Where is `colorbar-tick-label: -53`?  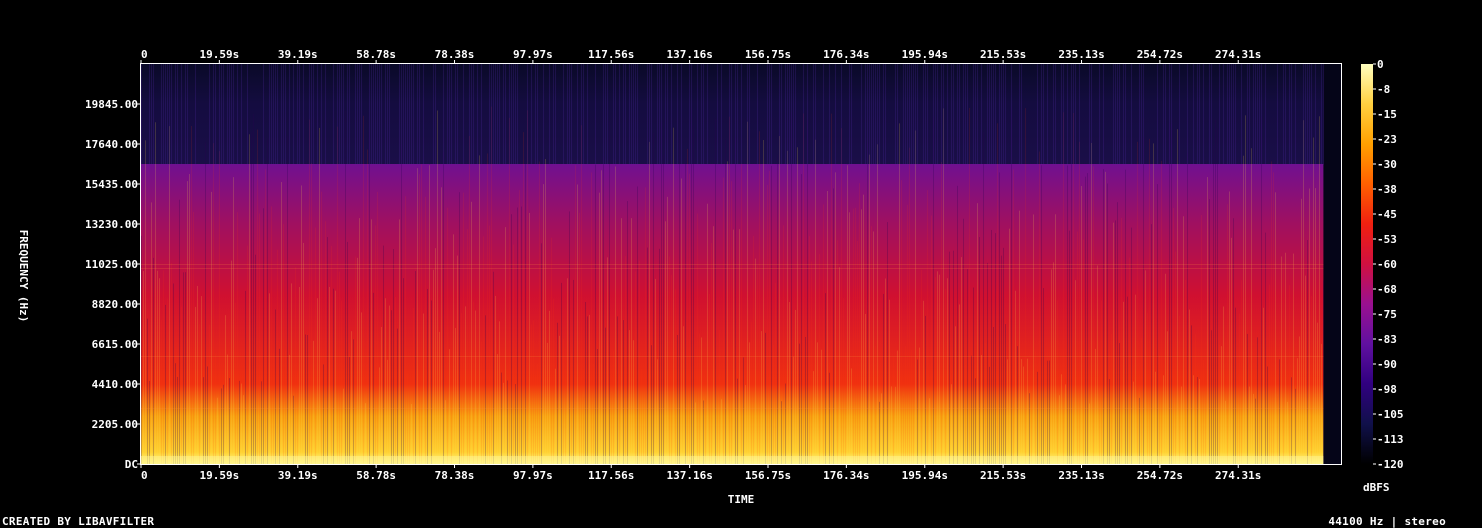 colorbar-tick-label: -53 is located at coordinates (1387, 239).